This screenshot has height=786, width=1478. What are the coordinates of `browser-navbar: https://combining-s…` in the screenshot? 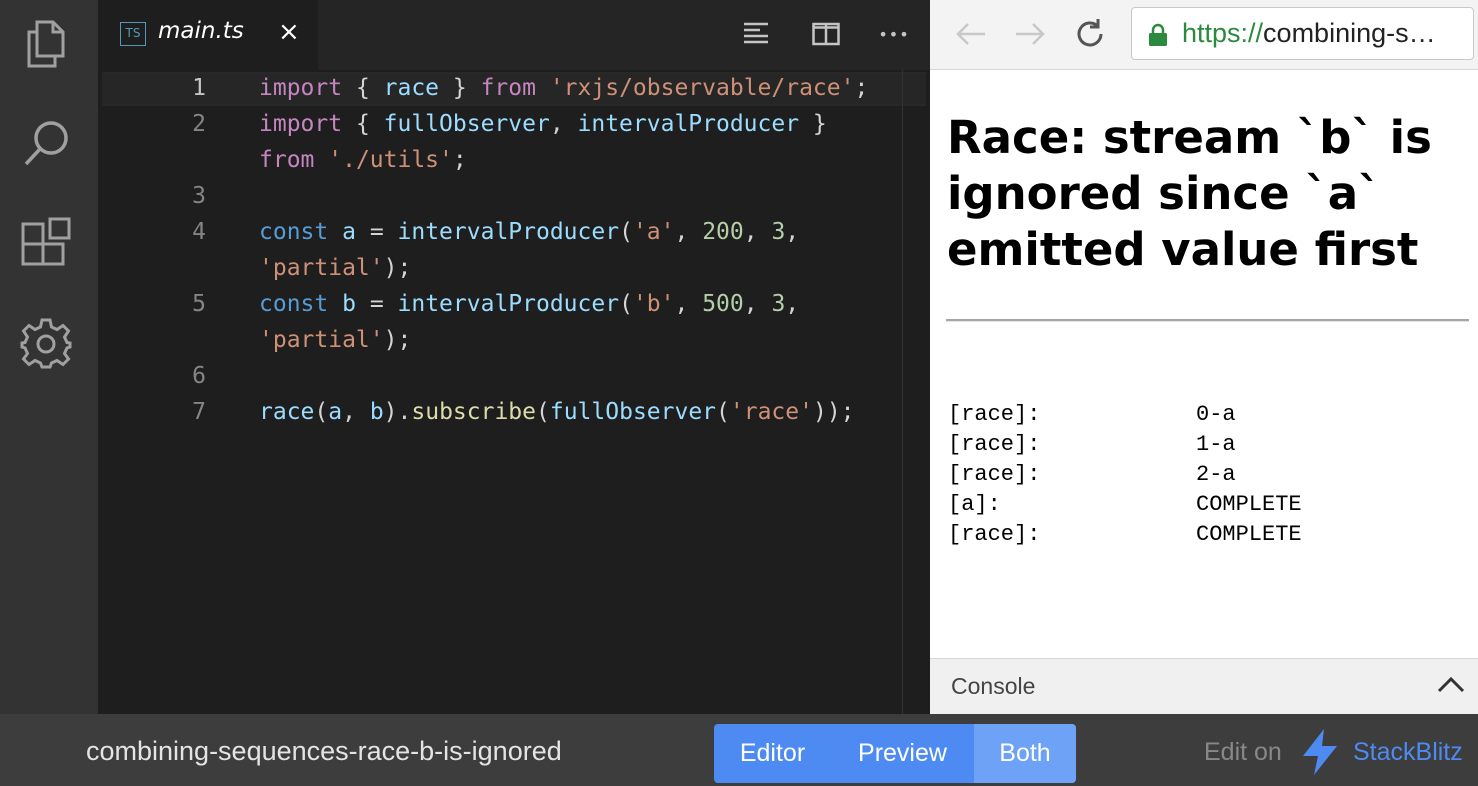 It's located at (1204, 35).